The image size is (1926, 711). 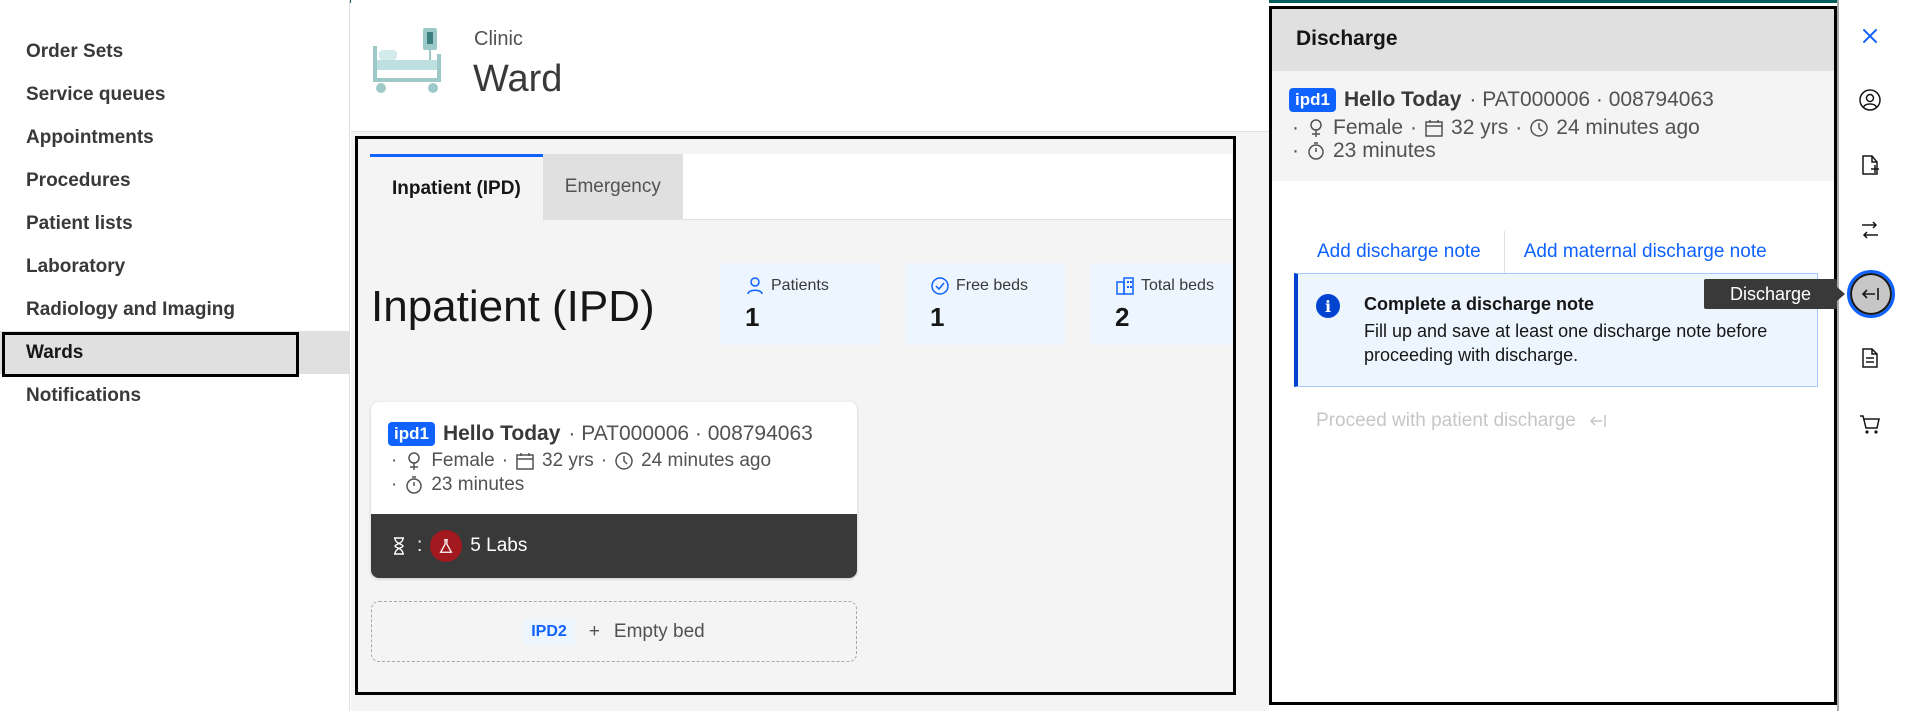 I want to click on close-icon, so click(x=1869, y=36).